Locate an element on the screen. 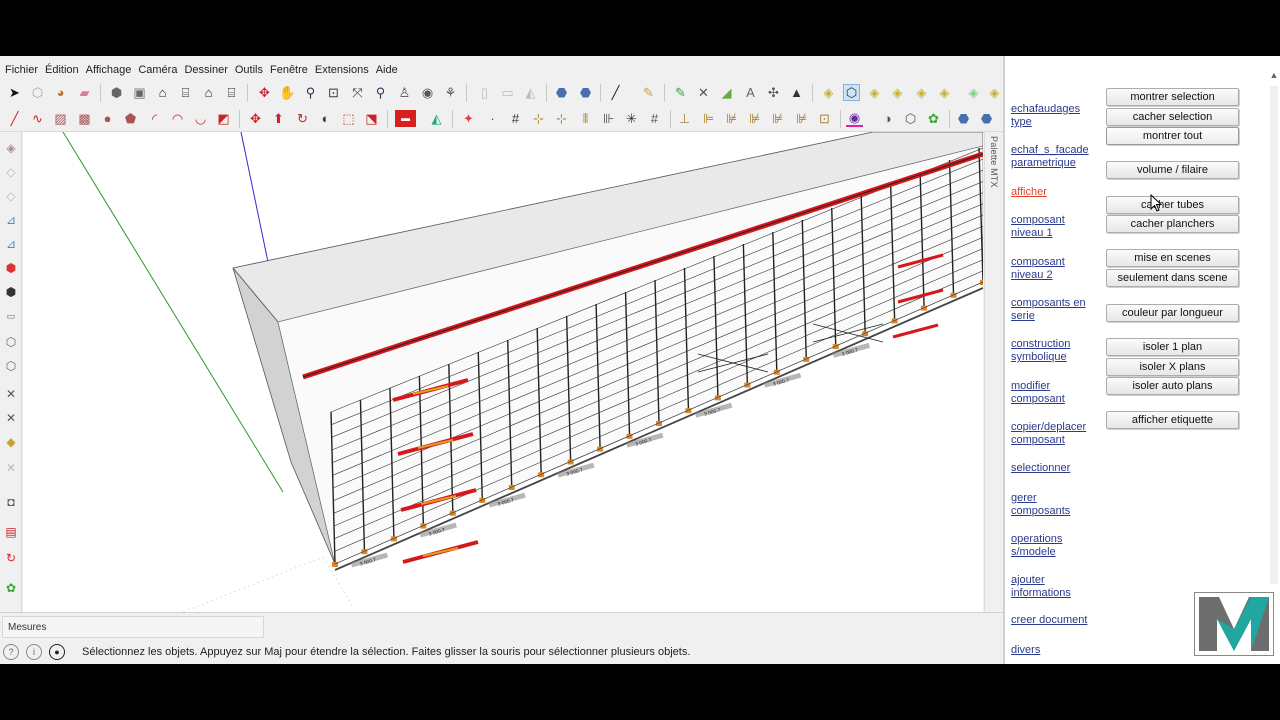 Image resolution: width=1280 pixels, height=720 pixels. circle-icon: ● is located at coordinates (107, 118).